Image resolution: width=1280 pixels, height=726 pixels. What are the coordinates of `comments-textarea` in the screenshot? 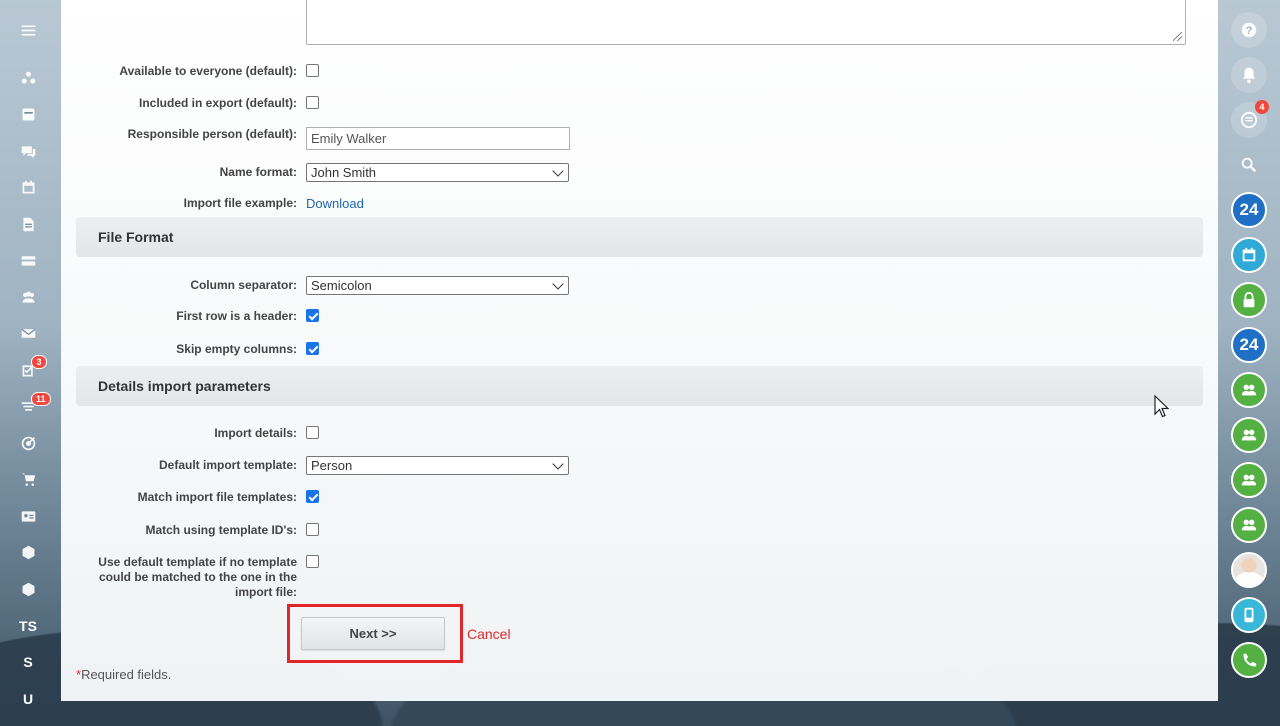 It's located at (746, 22).